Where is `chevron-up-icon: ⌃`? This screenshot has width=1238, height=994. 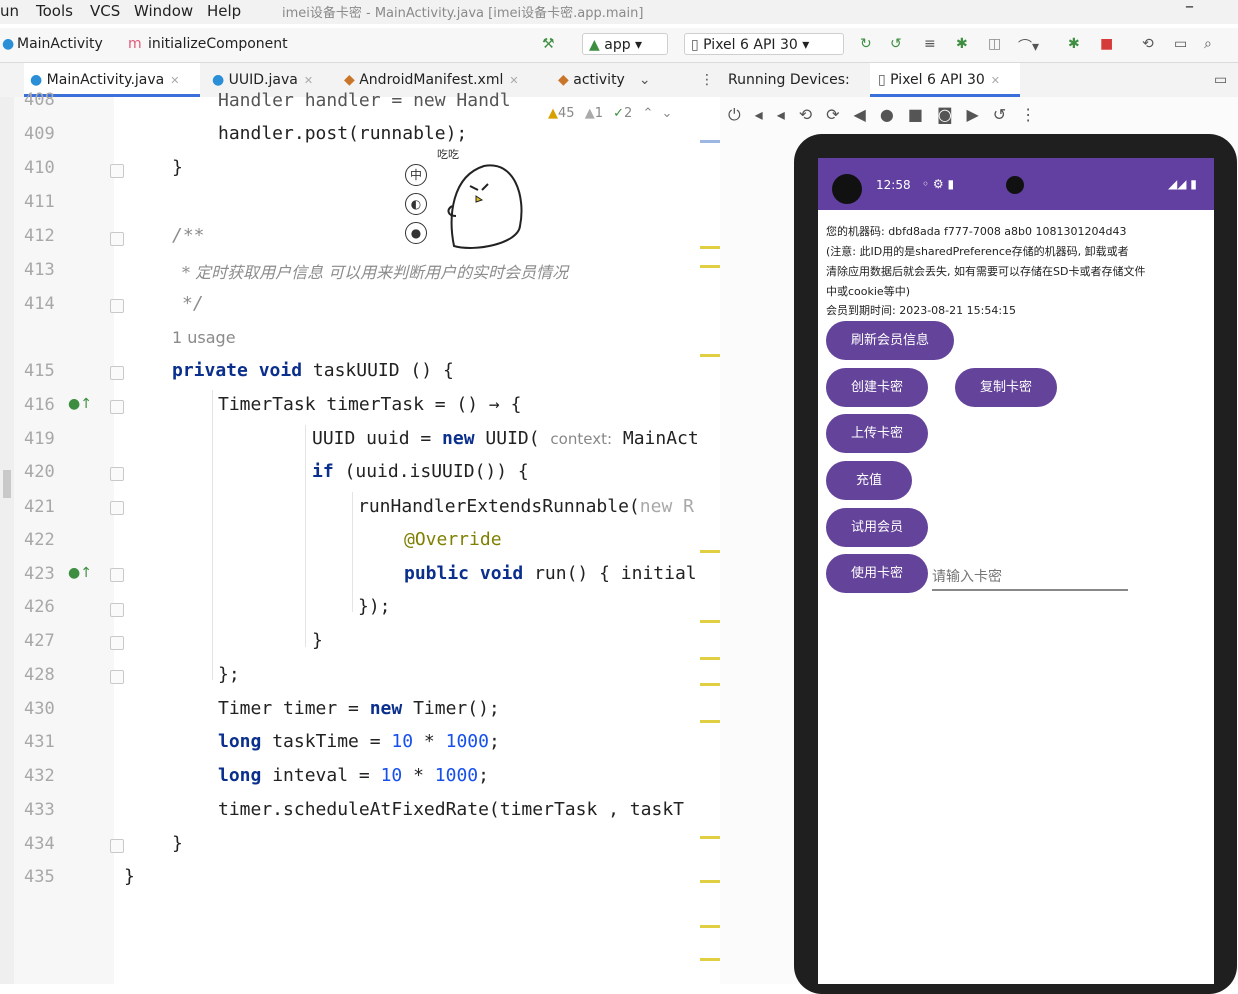
chevron-up-icon: ⌃ is located at coordinates (647, 113).